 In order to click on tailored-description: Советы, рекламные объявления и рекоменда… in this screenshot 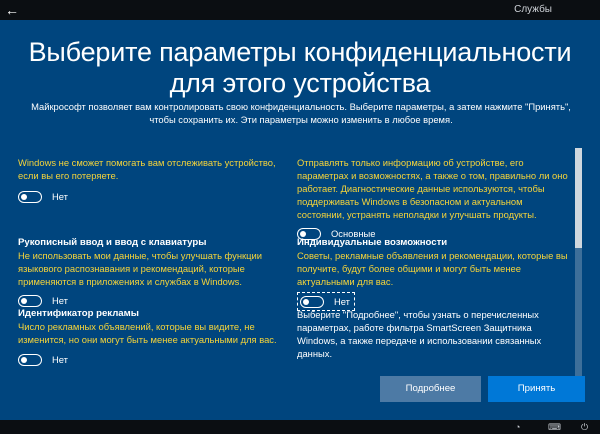, I will do `click(432, 268)`.